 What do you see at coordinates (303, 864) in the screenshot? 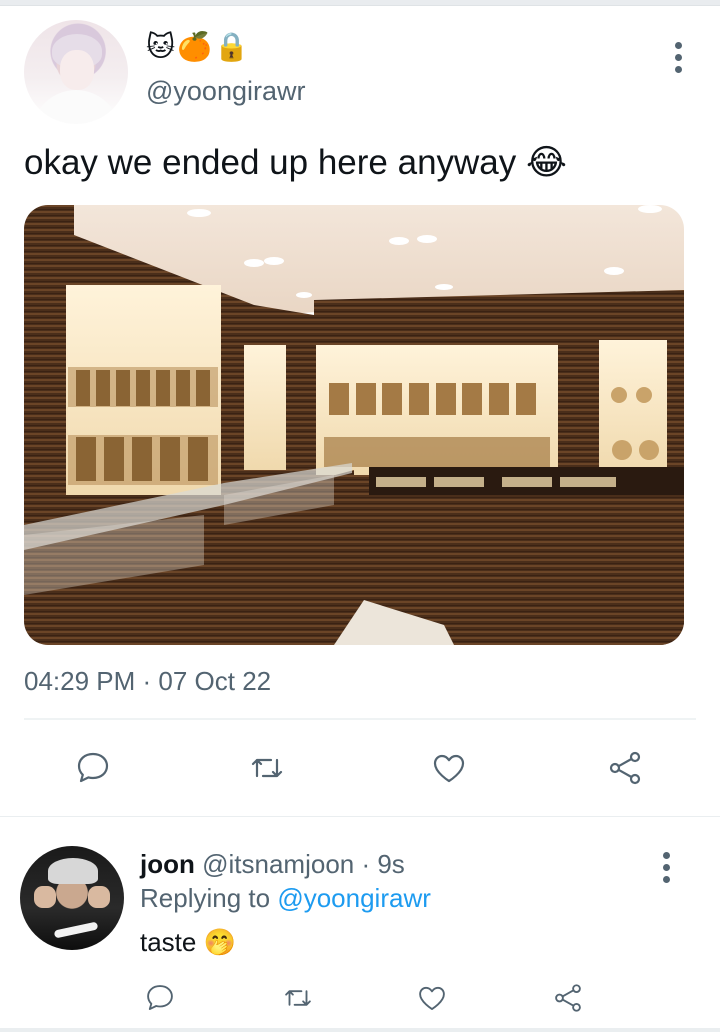
I see `reply-author-meta: @itsnamjoon · 9s` at bounding box center [303, 864].